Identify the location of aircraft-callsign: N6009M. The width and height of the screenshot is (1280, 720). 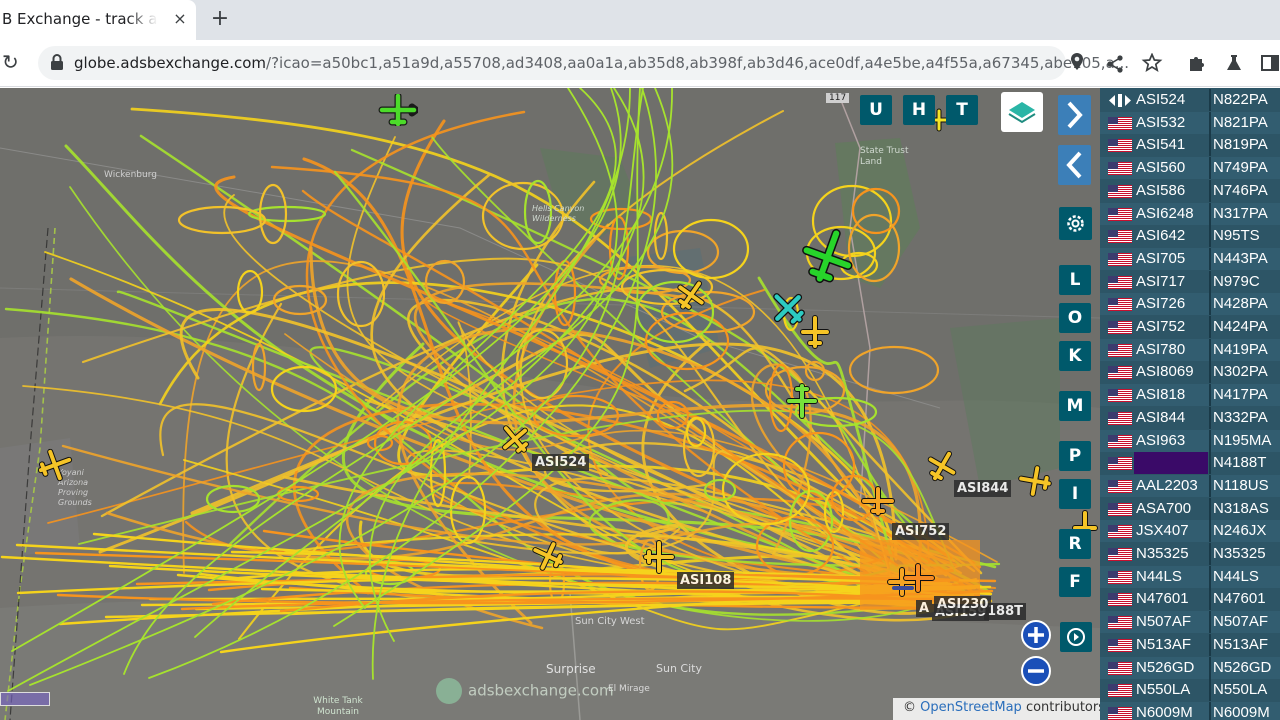
(1164, 711).